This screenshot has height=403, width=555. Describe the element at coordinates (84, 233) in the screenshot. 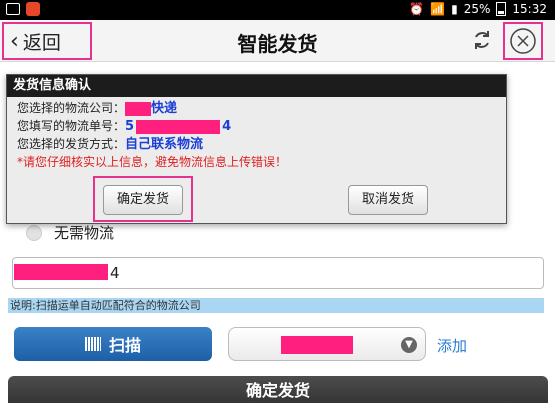

I see `no-logistics-label: 无需物流` at that location.